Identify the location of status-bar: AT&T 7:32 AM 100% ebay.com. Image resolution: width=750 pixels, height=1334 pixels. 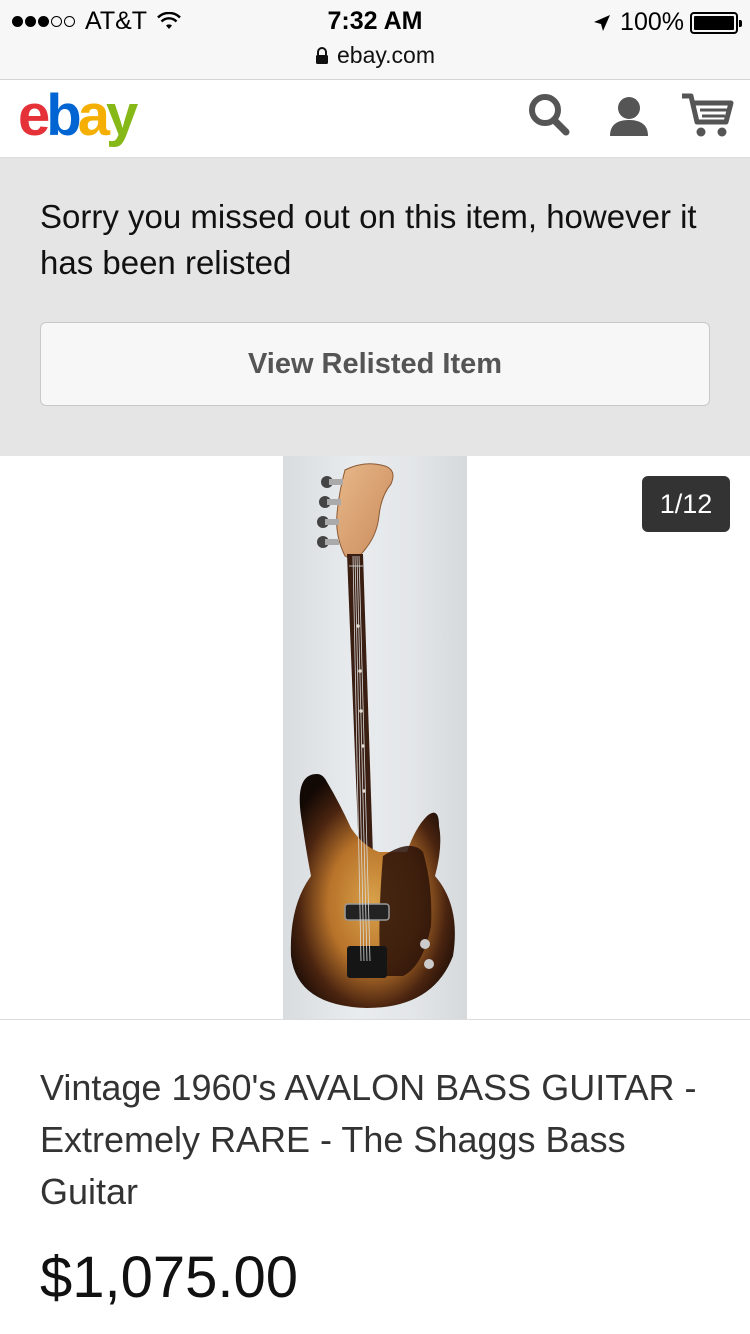
(375, 40).